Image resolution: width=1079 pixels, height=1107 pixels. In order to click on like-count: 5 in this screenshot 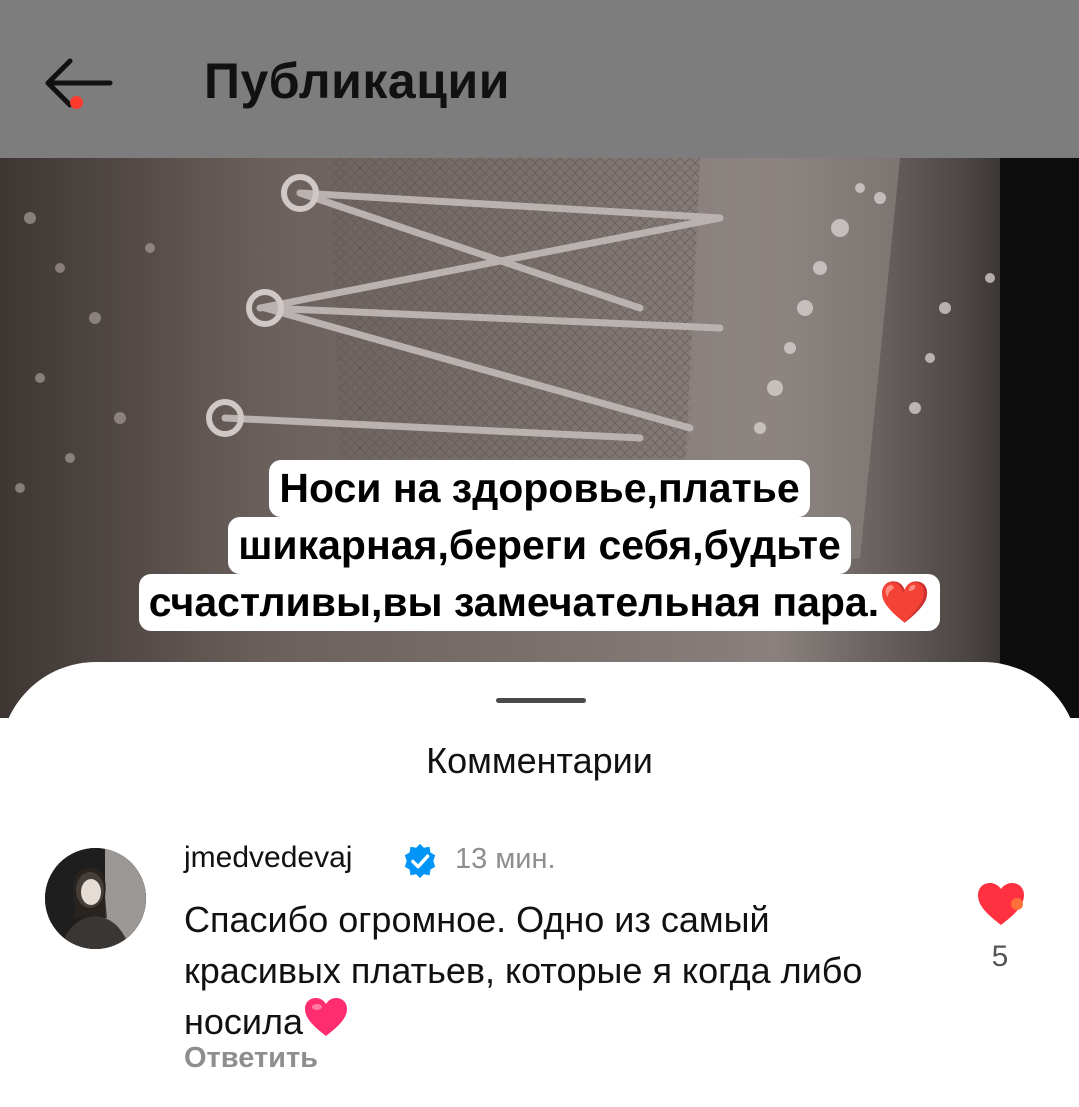, I will do `click(1000, 956)`.